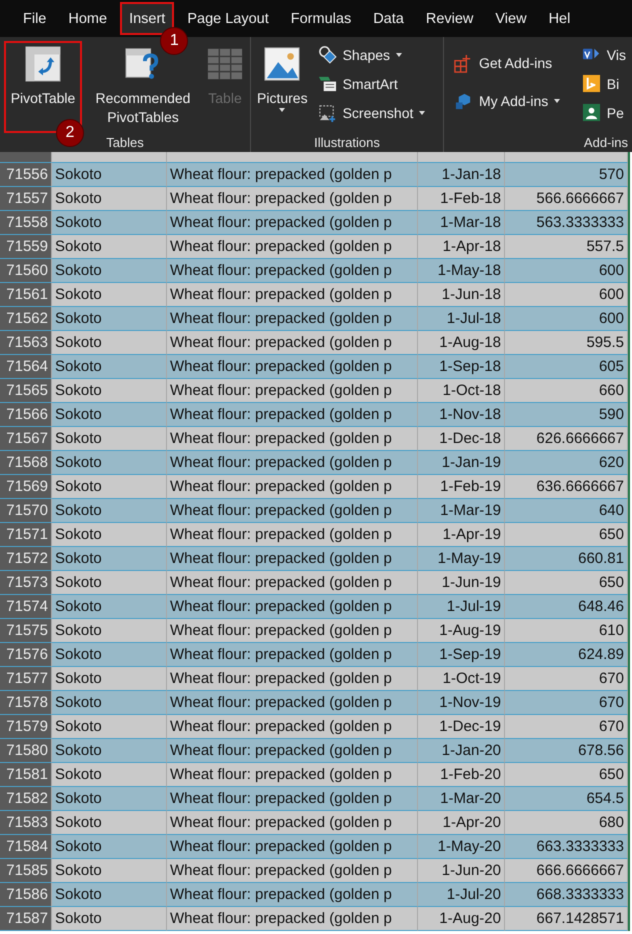  Describe the element at coordinates (26, 343) in the screenshot. I see `row-number: 71563` at that location.